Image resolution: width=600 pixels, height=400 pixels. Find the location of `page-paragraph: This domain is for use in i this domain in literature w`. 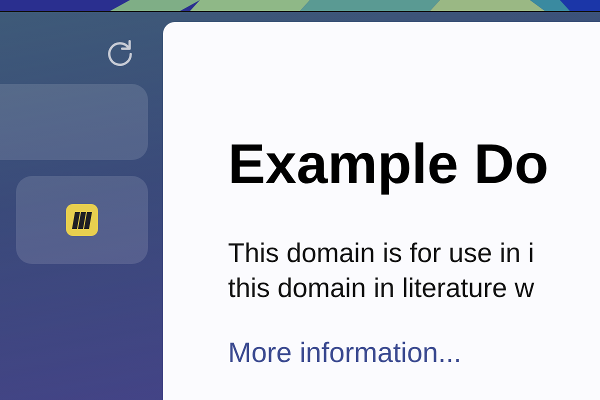

page-paragraph: This domain is for use in i this domain in literature w is located at coordinates (382, 271).